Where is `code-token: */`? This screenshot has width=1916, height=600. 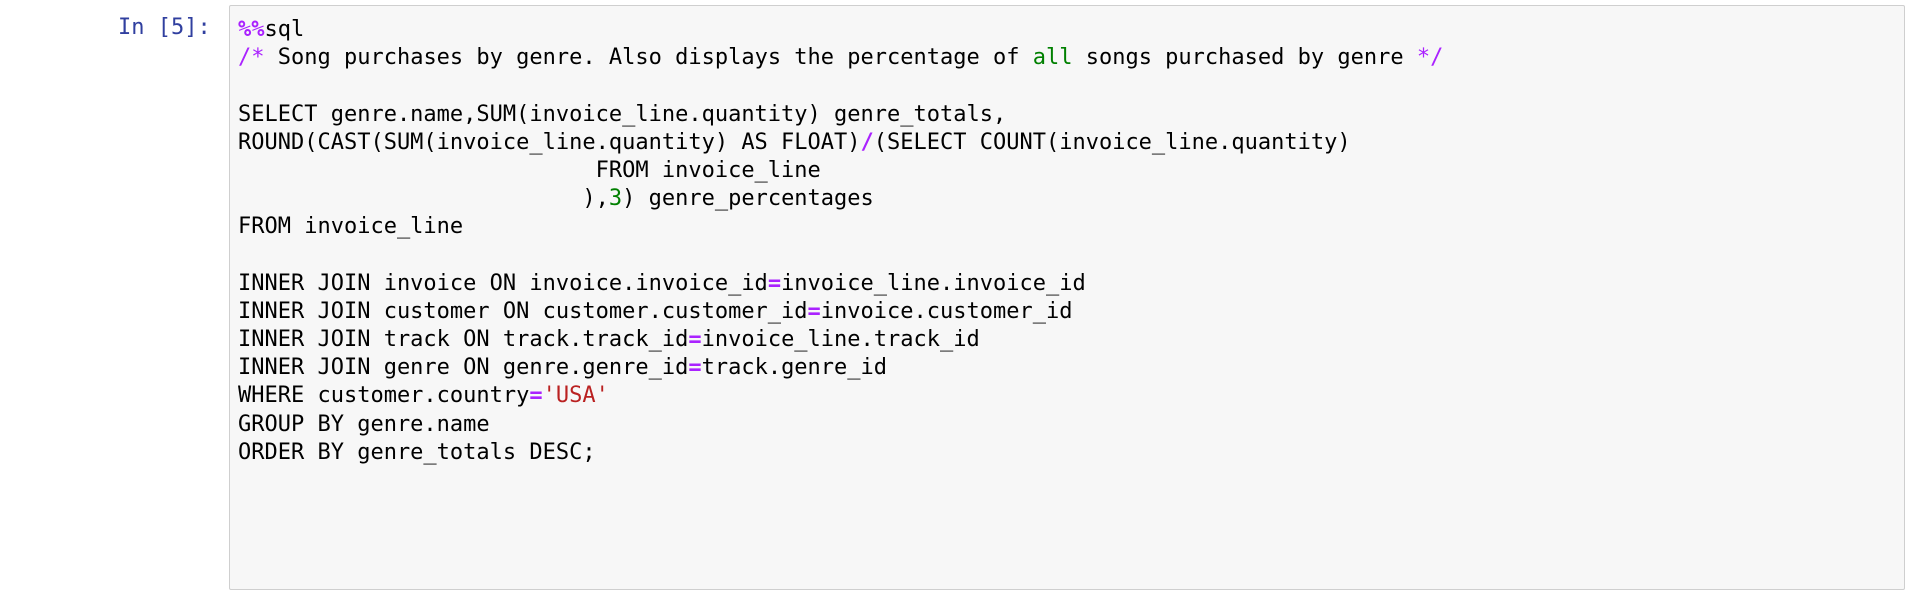
code-token: */ is located at coordinates (1430, 58).